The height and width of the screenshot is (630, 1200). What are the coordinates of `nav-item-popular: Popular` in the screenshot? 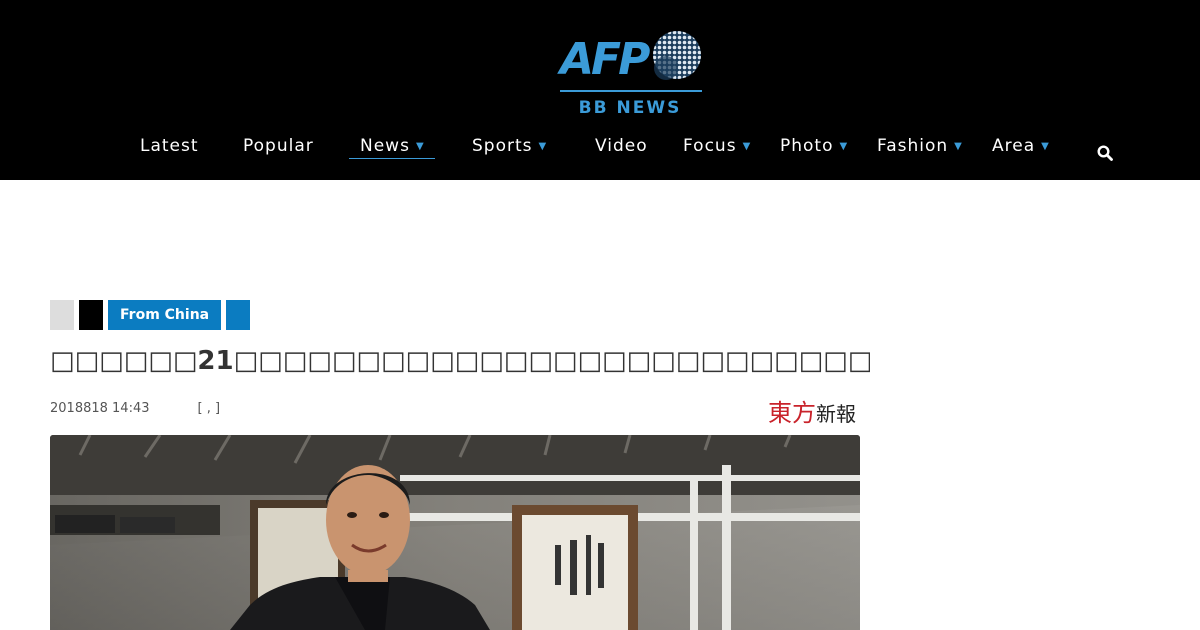 It's located at (278, 146).